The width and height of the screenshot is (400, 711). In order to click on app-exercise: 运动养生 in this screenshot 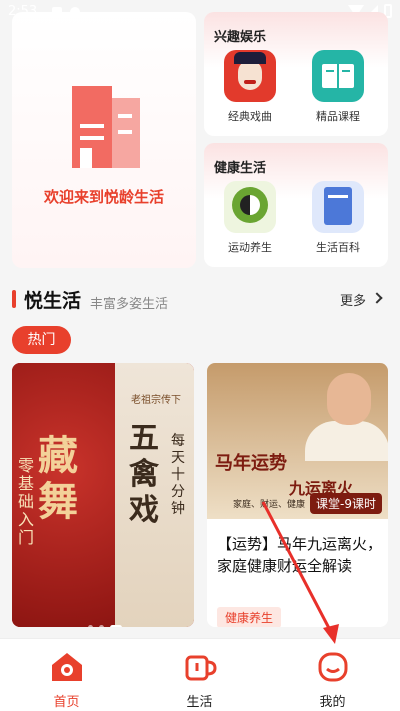, I will do `click(250, 218)`.